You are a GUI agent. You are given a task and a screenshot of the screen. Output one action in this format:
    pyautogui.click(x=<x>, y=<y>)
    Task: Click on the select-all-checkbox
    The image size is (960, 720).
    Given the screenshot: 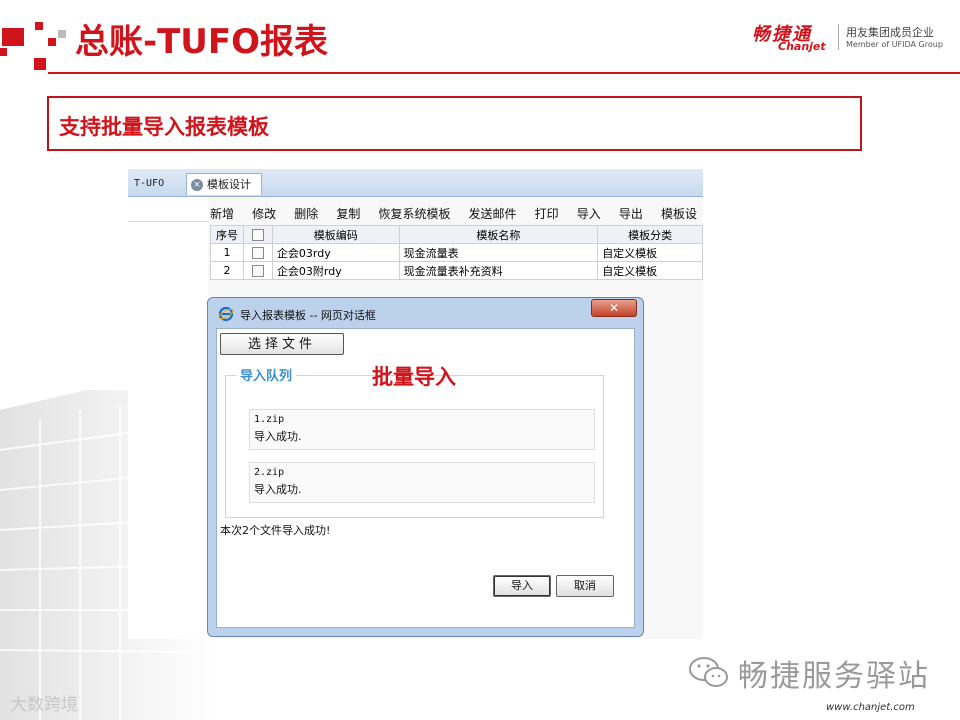 What is the action you would take?
    pyautogui.click(x=257, y=235)
    